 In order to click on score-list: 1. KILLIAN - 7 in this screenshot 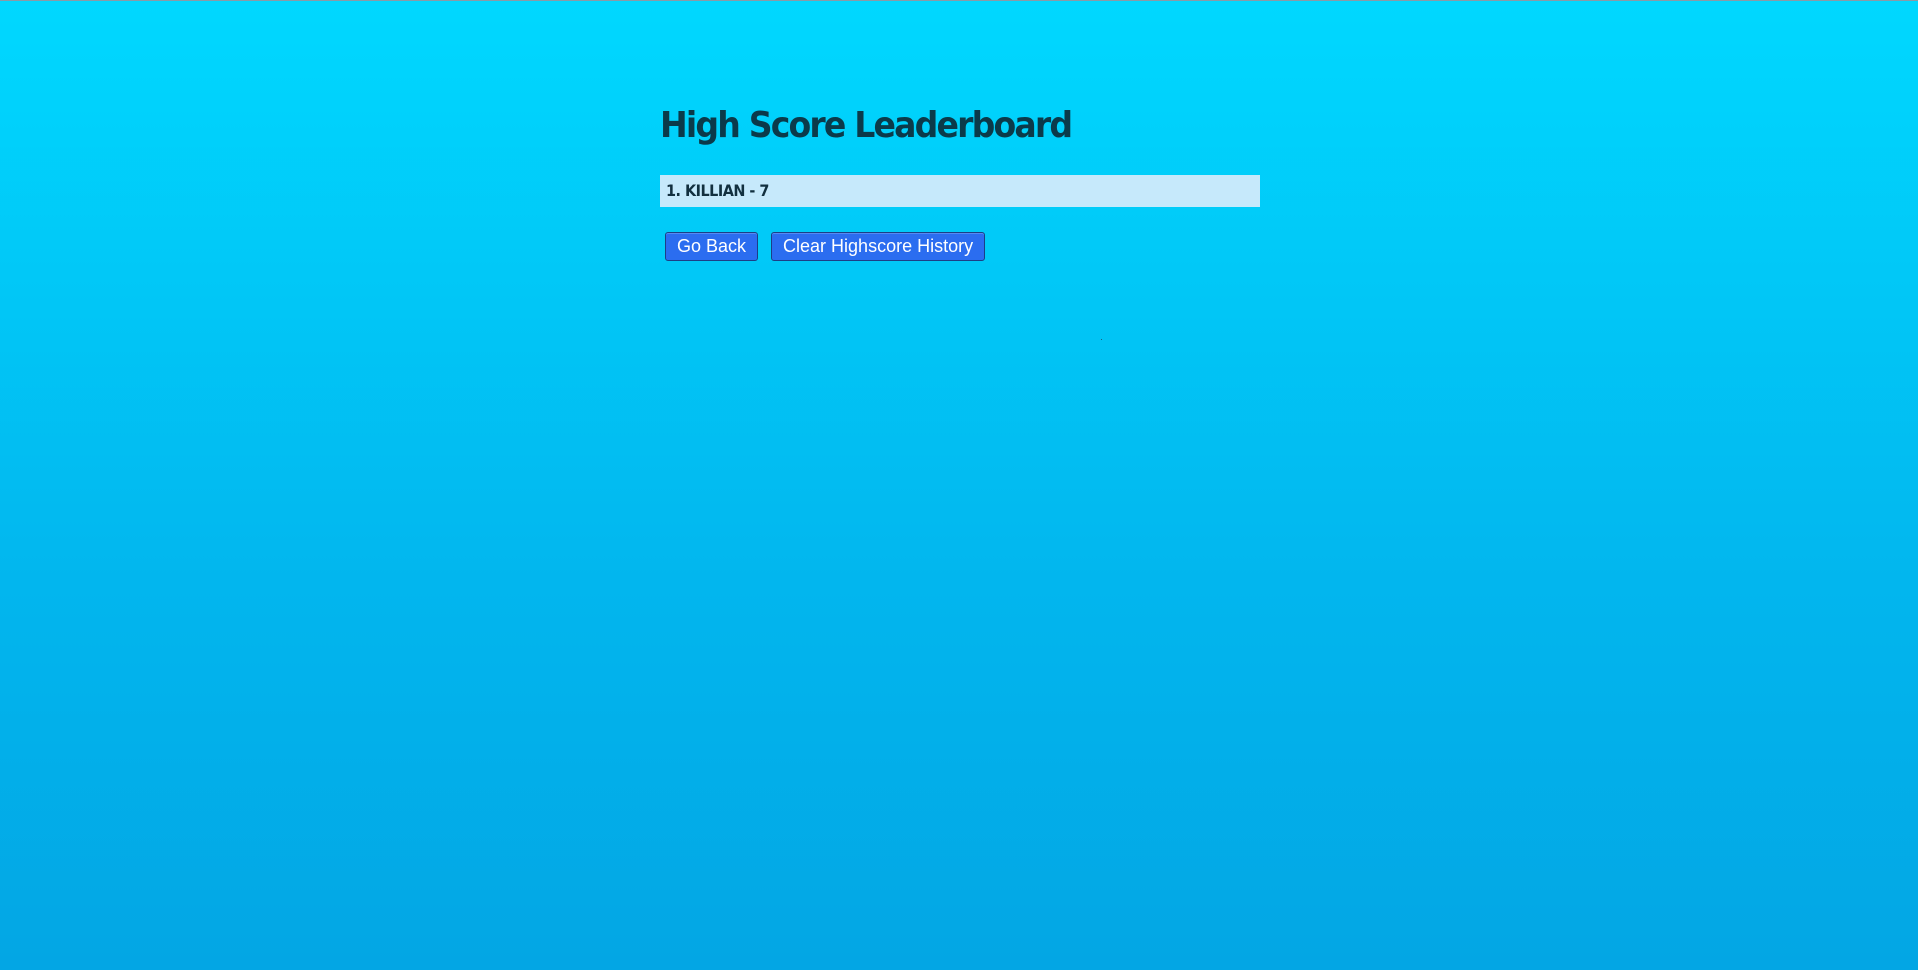, I will do `click(960, 191)`.